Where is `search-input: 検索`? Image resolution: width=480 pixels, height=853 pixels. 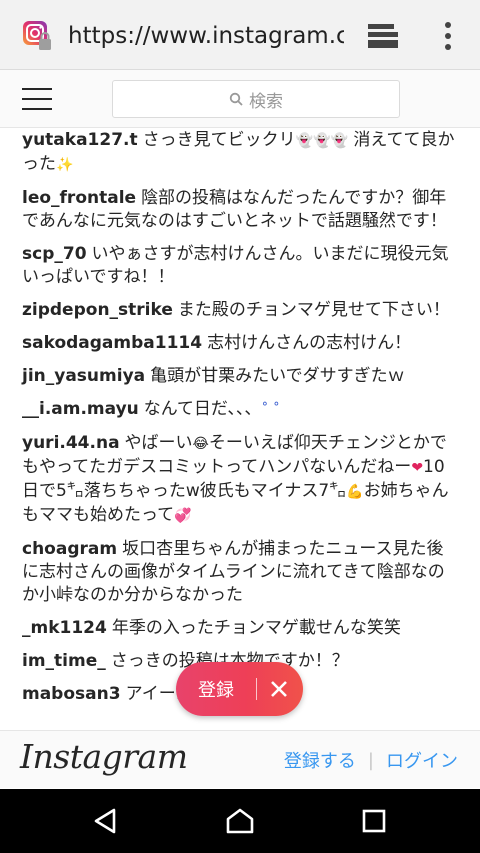 search-input: 検索 is located at coordinates (256, 99).